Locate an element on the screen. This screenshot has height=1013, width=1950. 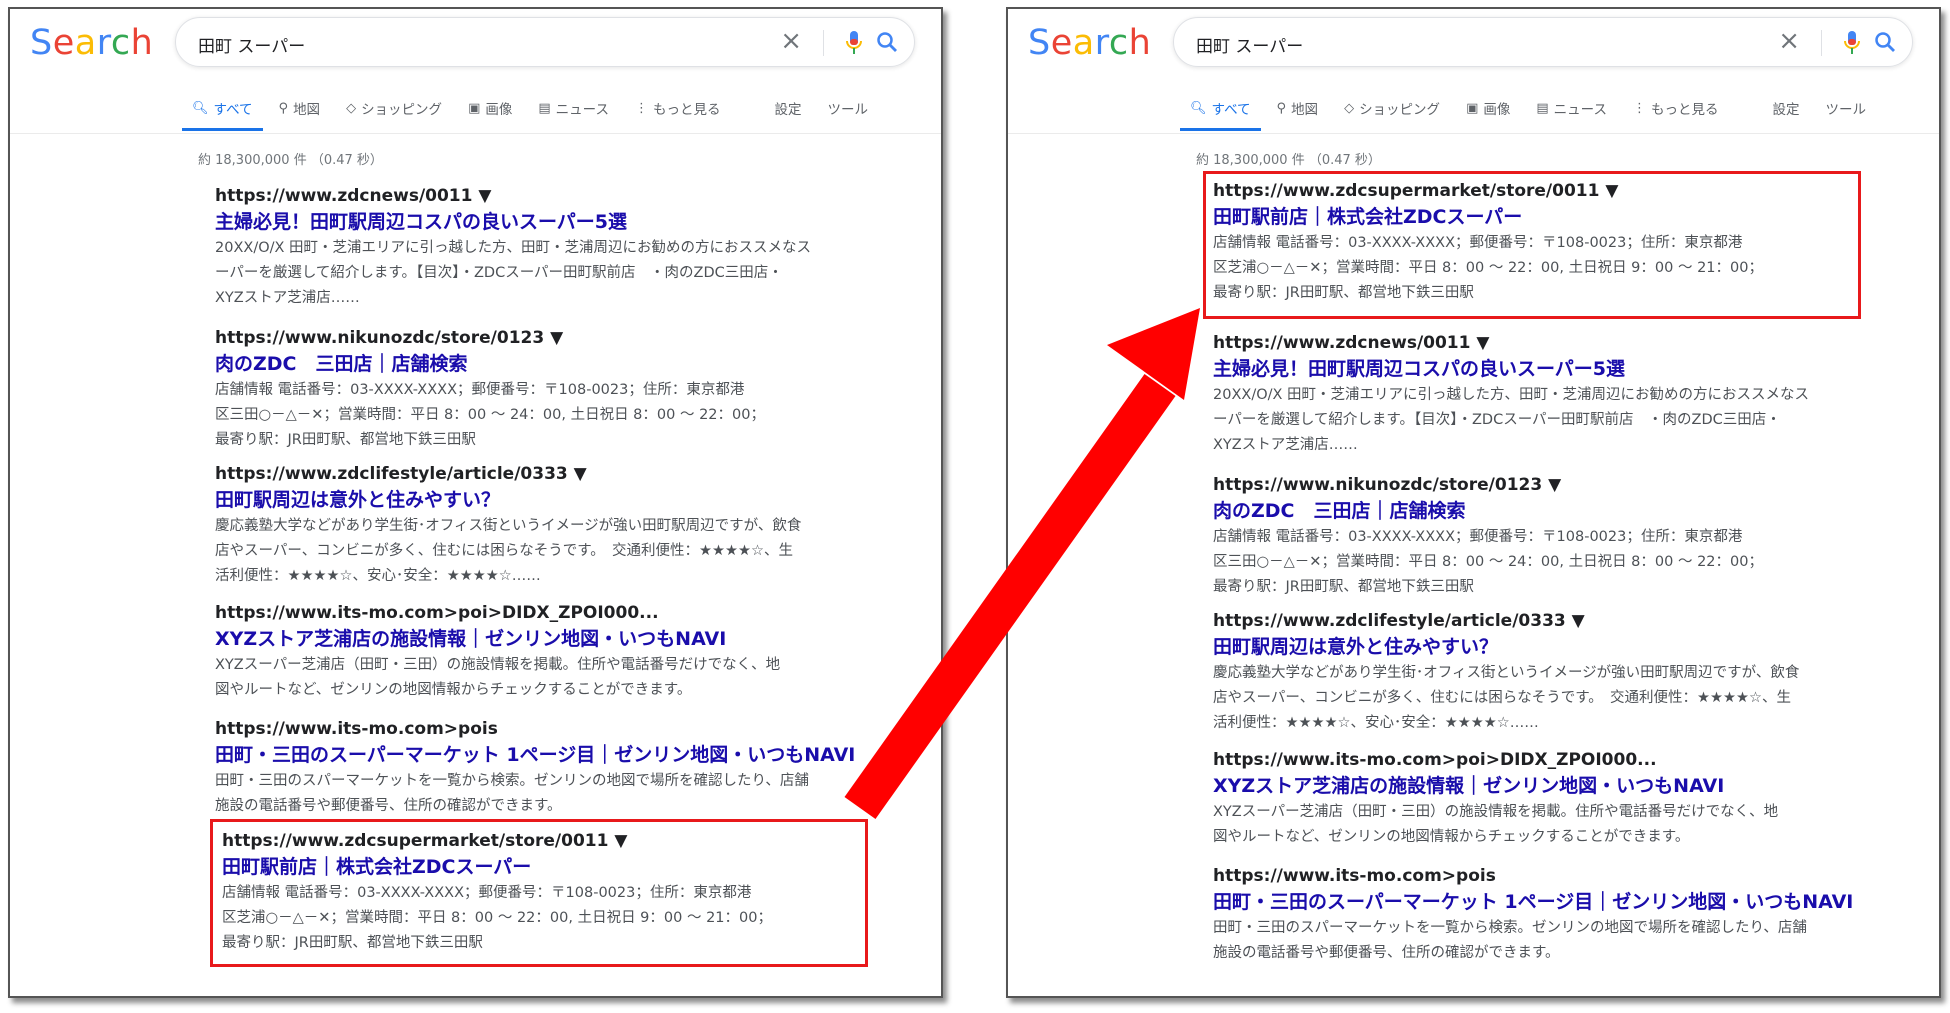
logo-letter: e is located at coordinates (63, 43).